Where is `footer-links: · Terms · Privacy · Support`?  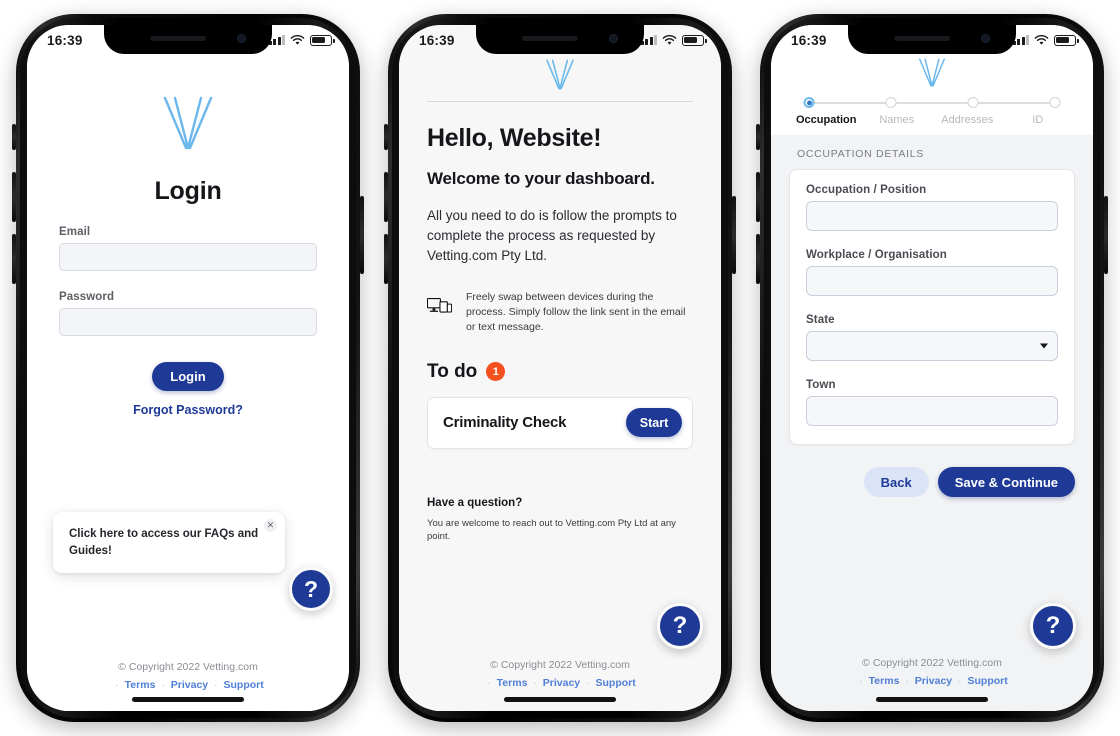
footer-links: · Terms · Privacy · Support is located at coordinates (932, 681).